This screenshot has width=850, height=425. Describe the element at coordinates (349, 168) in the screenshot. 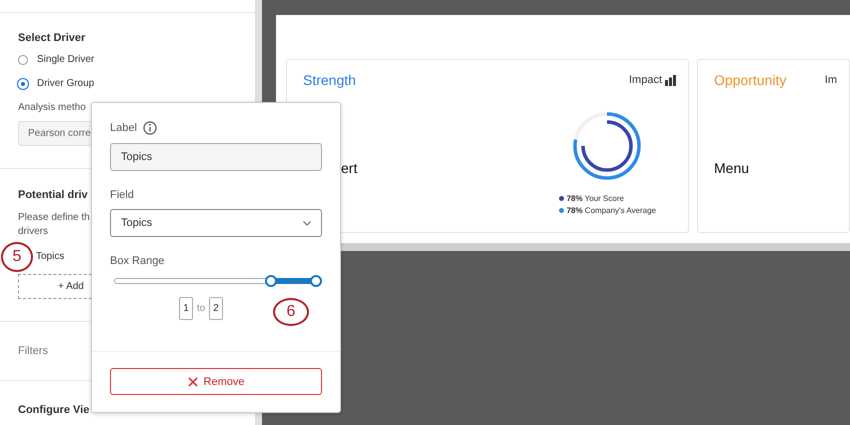

I see `driver-name: ert` at that location.